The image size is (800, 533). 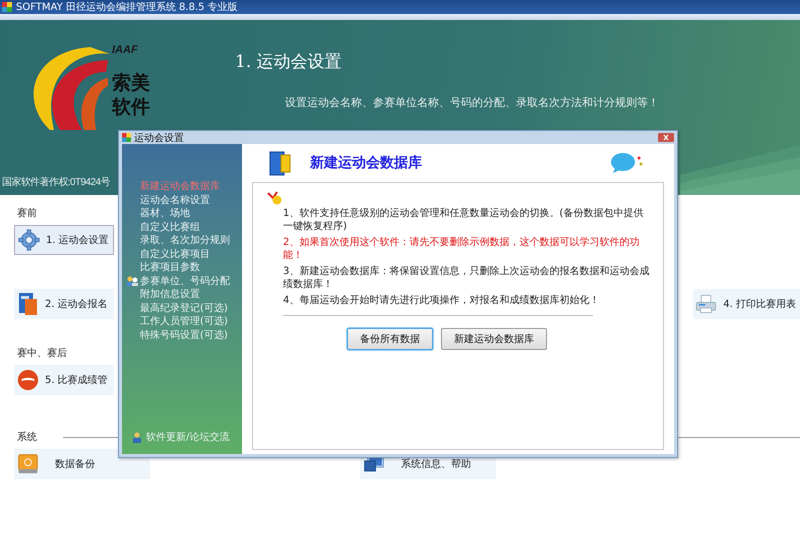 I want to click on banner-subtitle: 设置运动会名称、参赛单位名称、号码的分配、录取名次方法和计分规则等！, so click(x=472, y=102).